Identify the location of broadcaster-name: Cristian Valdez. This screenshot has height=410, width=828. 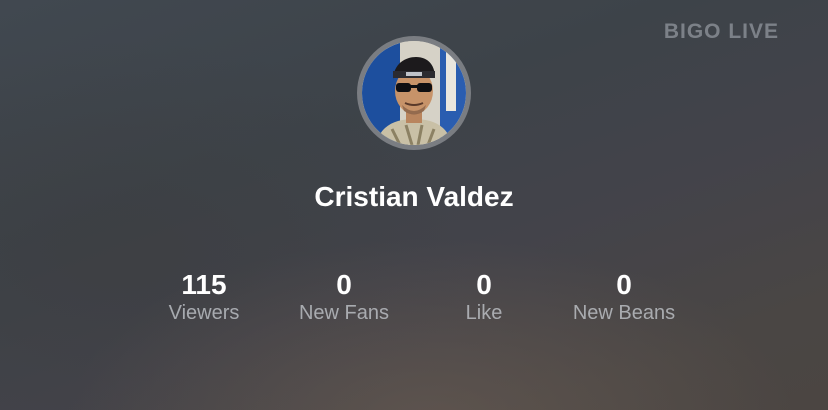
(414, 196).